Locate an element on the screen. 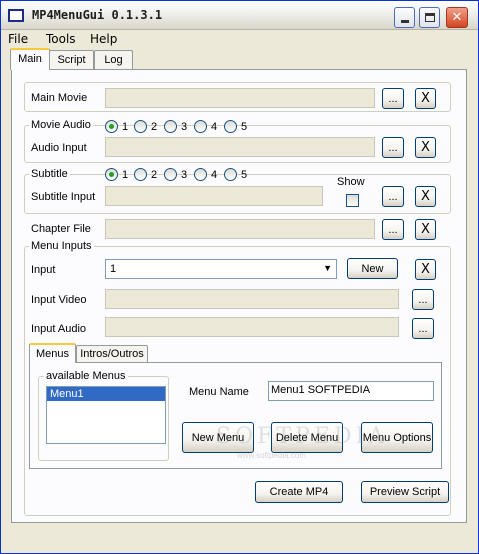  preview-script-button: Preview Script is located at coordinates (405, 492).